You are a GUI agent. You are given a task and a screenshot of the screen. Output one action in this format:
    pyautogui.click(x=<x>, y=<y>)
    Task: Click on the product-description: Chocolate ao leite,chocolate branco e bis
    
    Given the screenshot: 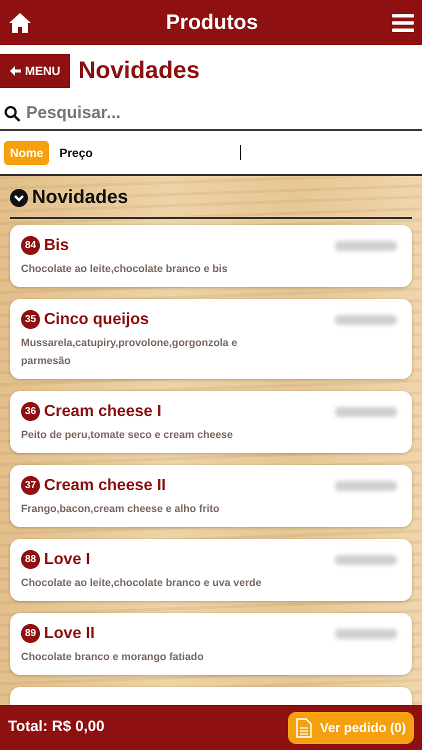 What is the action you would take?
    pyautogui.click(x=125, y=269)
    